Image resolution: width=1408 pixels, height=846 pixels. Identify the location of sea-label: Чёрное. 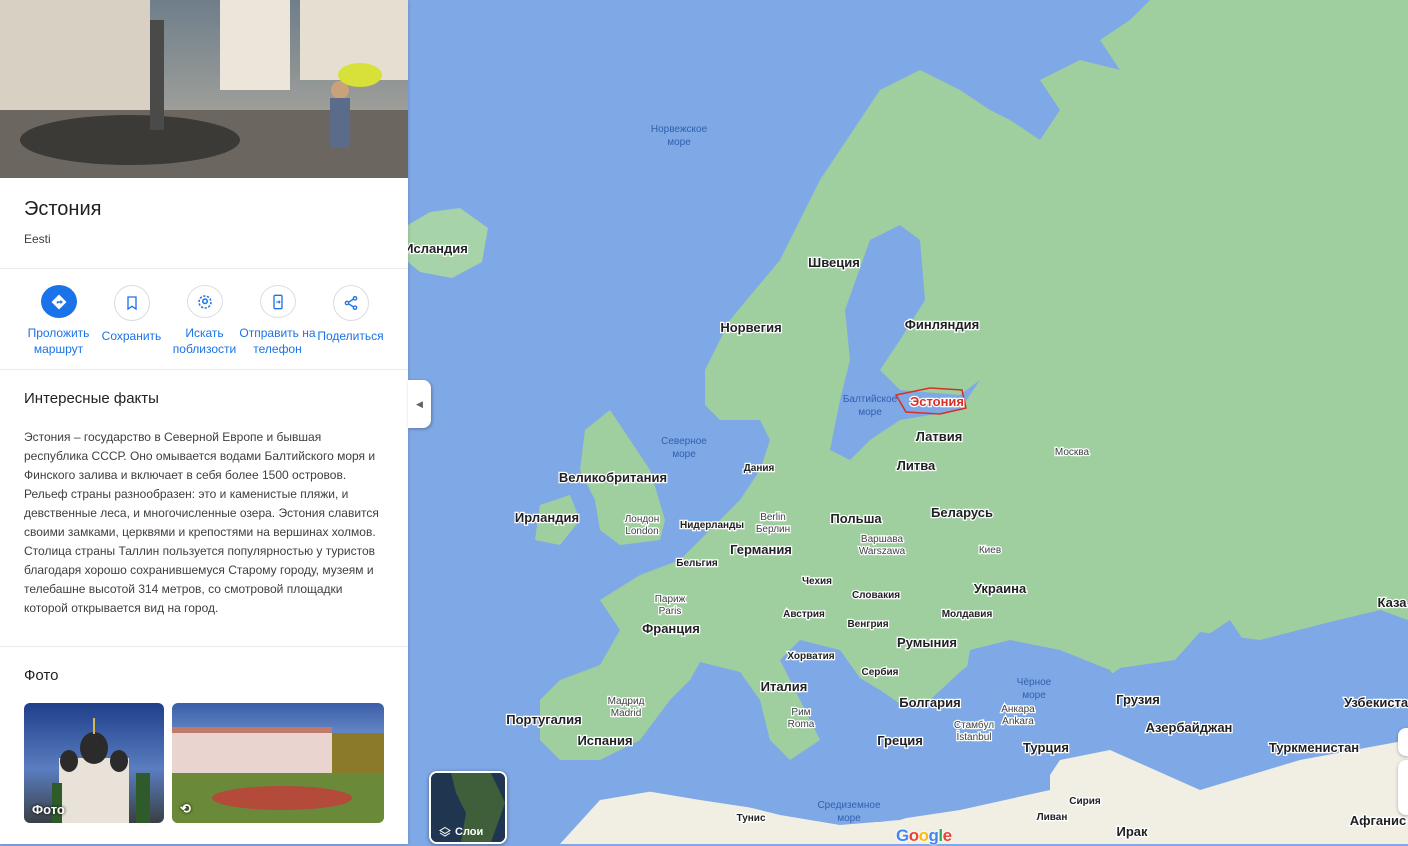
(1034, 682).